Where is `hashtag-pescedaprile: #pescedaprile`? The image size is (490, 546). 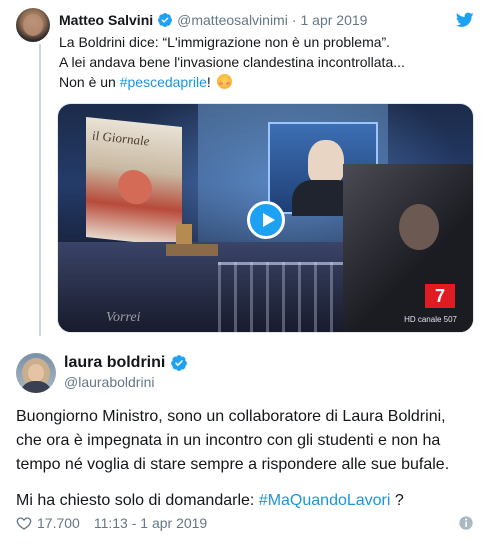
hashtag-pescedaprile: #pescedaprile is located at coordinates (163, 82).